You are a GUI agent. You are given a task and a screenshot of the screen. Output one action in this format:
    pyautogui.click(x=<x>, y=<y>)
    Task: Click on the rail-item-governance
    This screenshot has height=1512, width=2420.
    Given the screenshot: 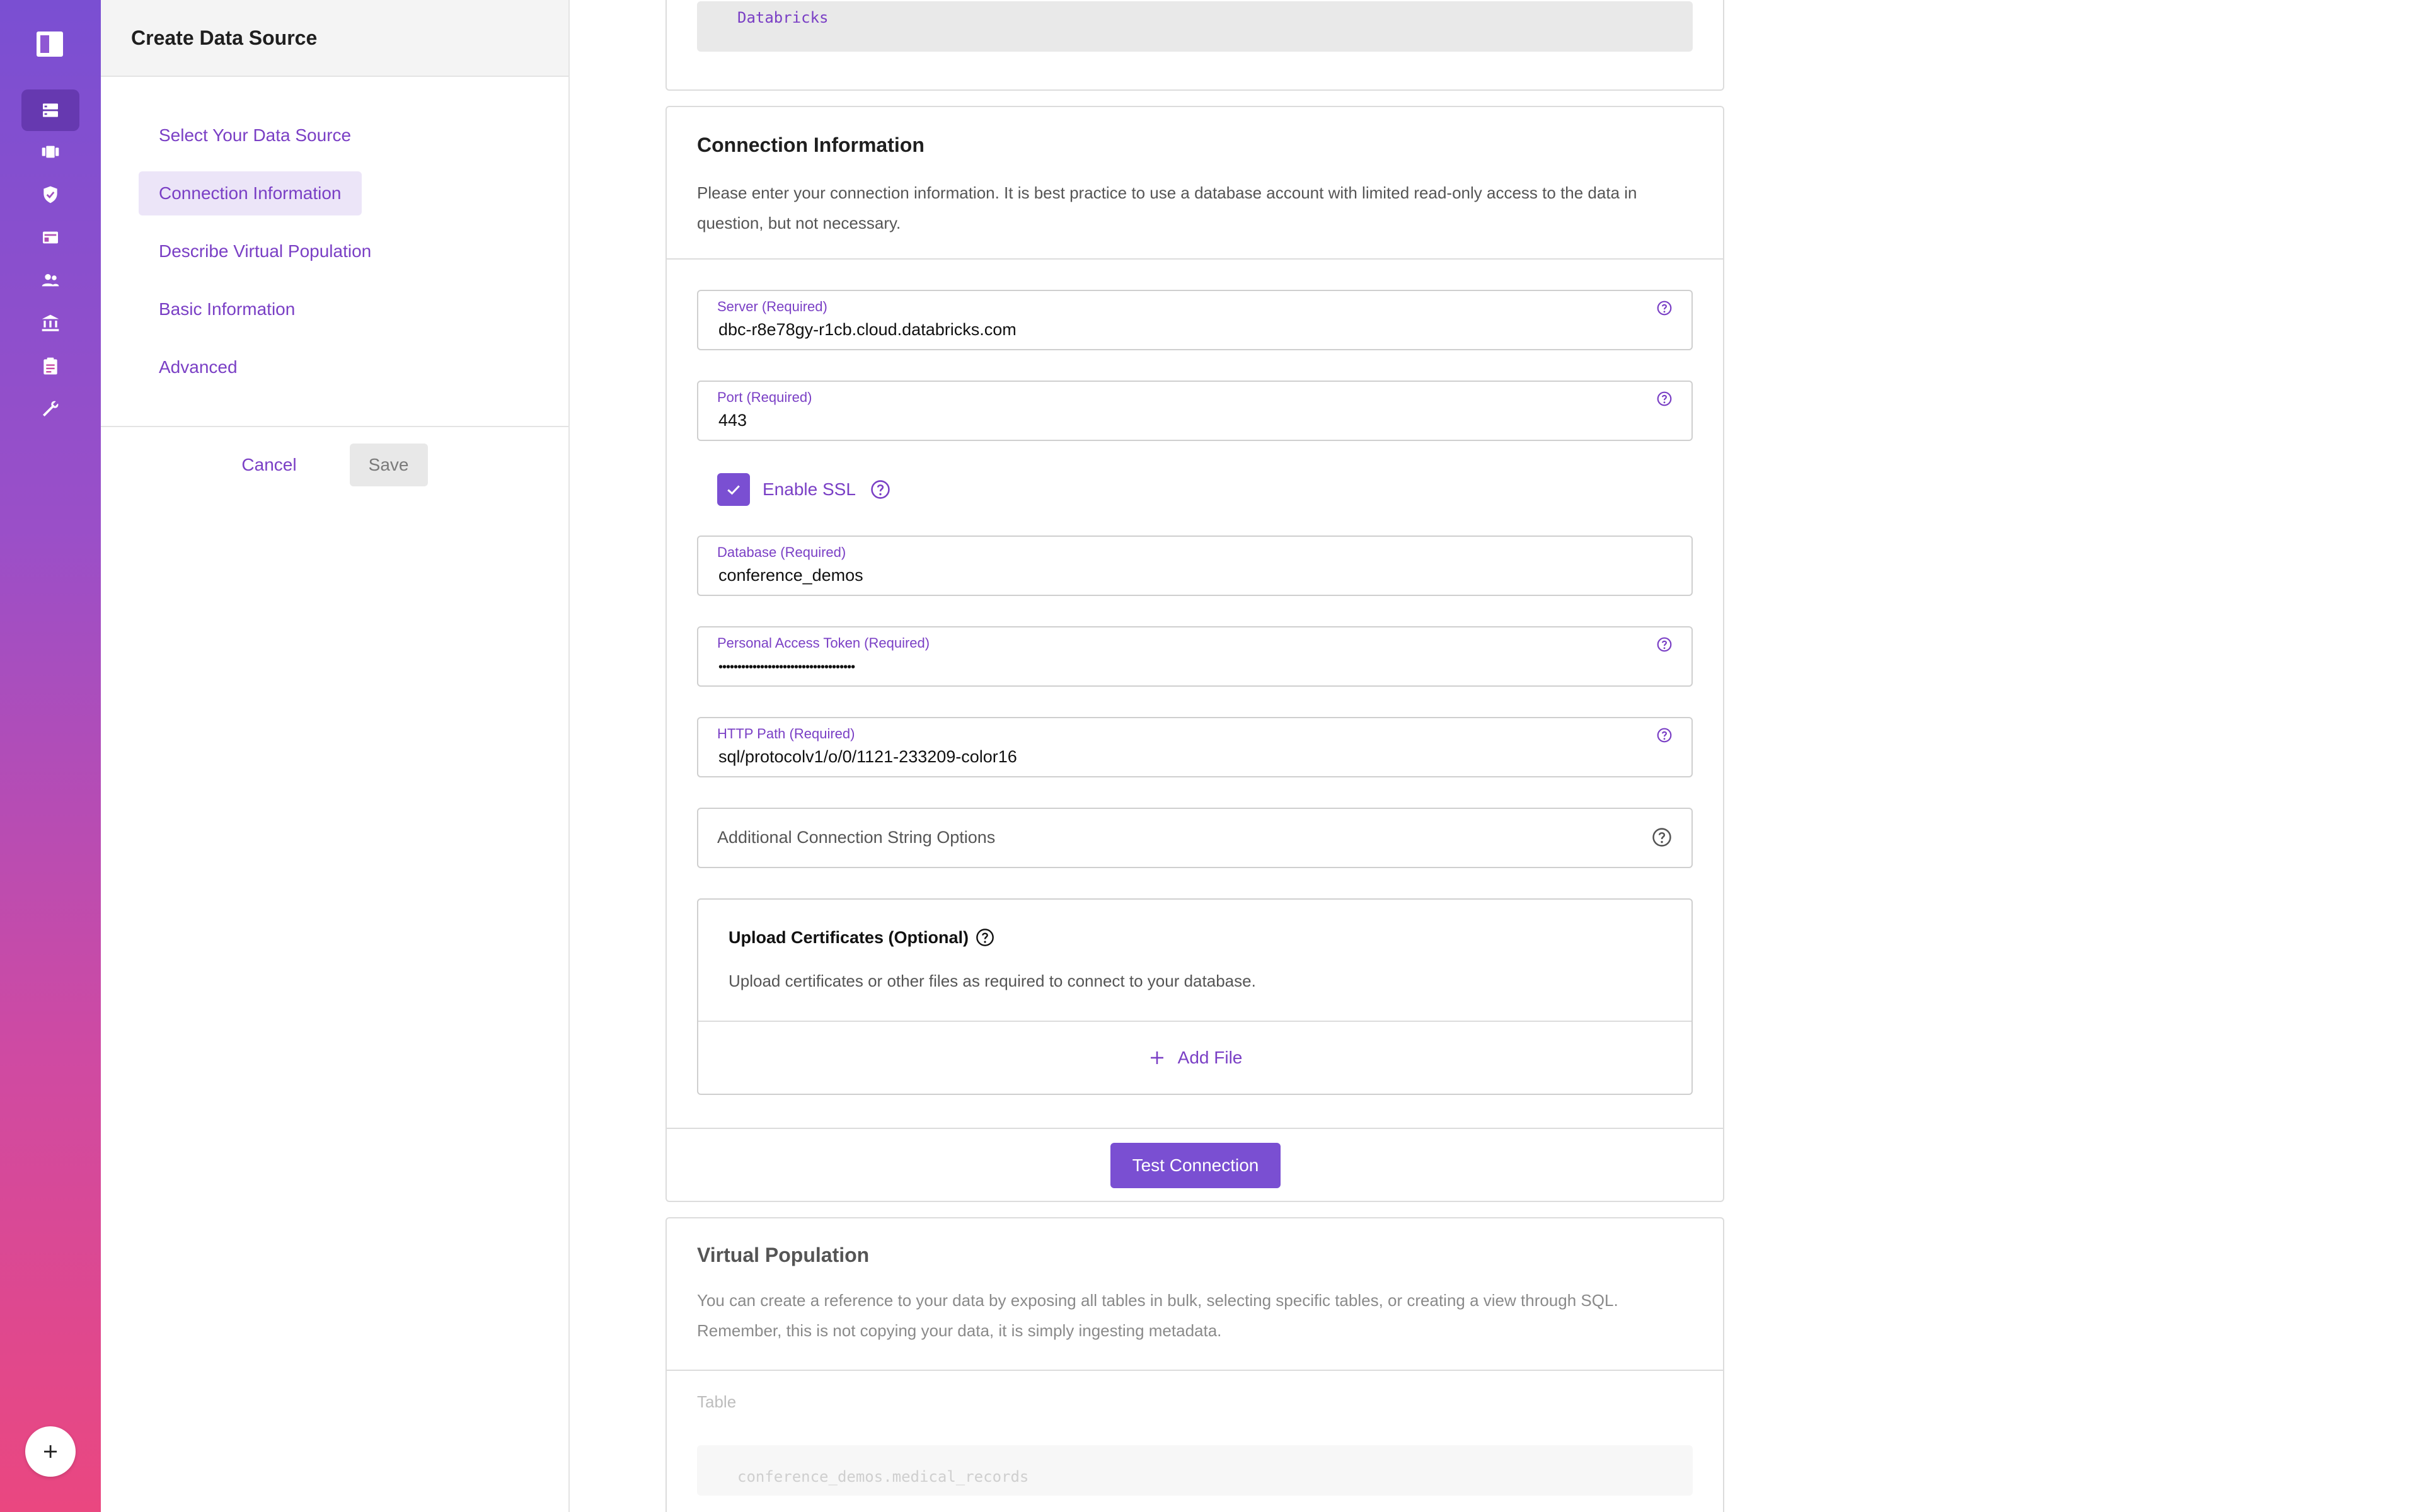 What is the action you would take?
    pyautogui.click(x=50, y=323)
    